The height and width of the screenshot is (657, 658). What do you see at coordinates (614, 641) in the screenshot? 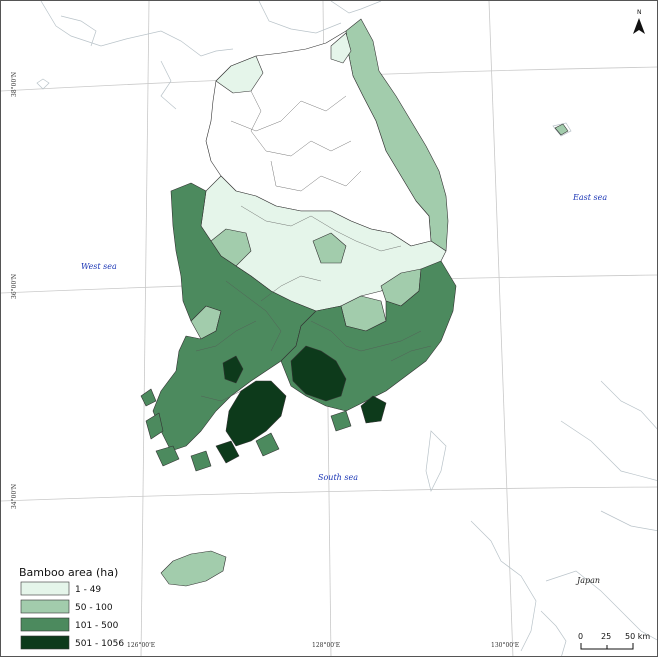
I see `scale-bar: 0 25 50 km` at bounding box center [614, 641].